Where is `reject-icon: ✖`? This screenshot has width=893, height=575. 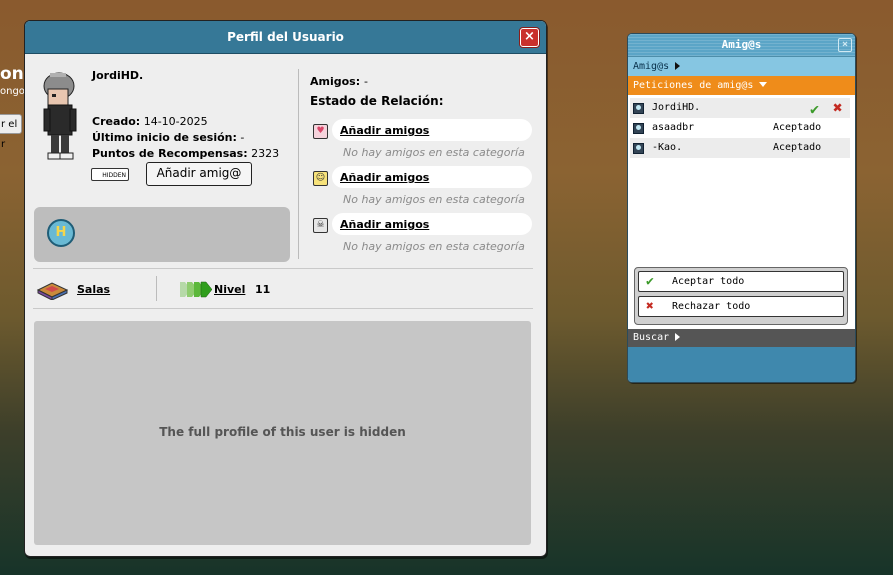 reject-icon: ✖ is located at coordinates (838, 108).